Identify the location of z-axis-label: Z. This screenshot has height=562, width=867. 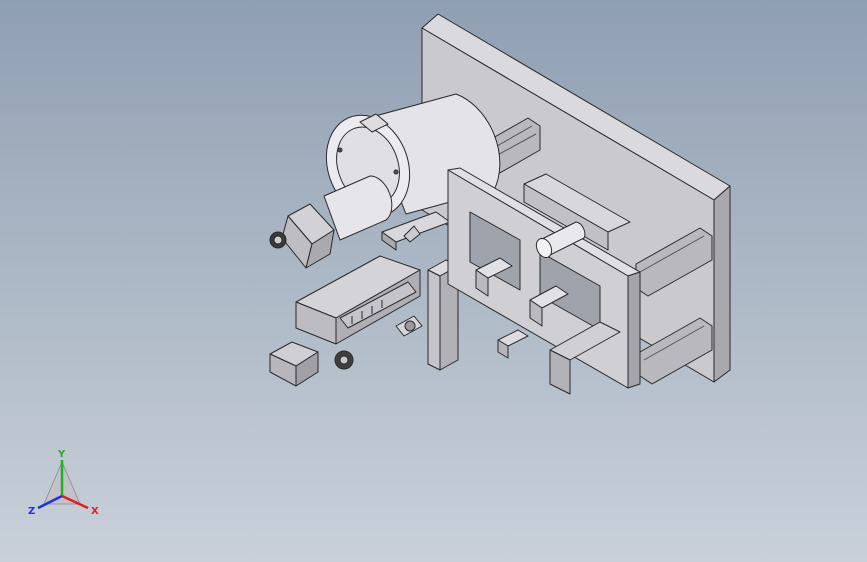
(31, 511).